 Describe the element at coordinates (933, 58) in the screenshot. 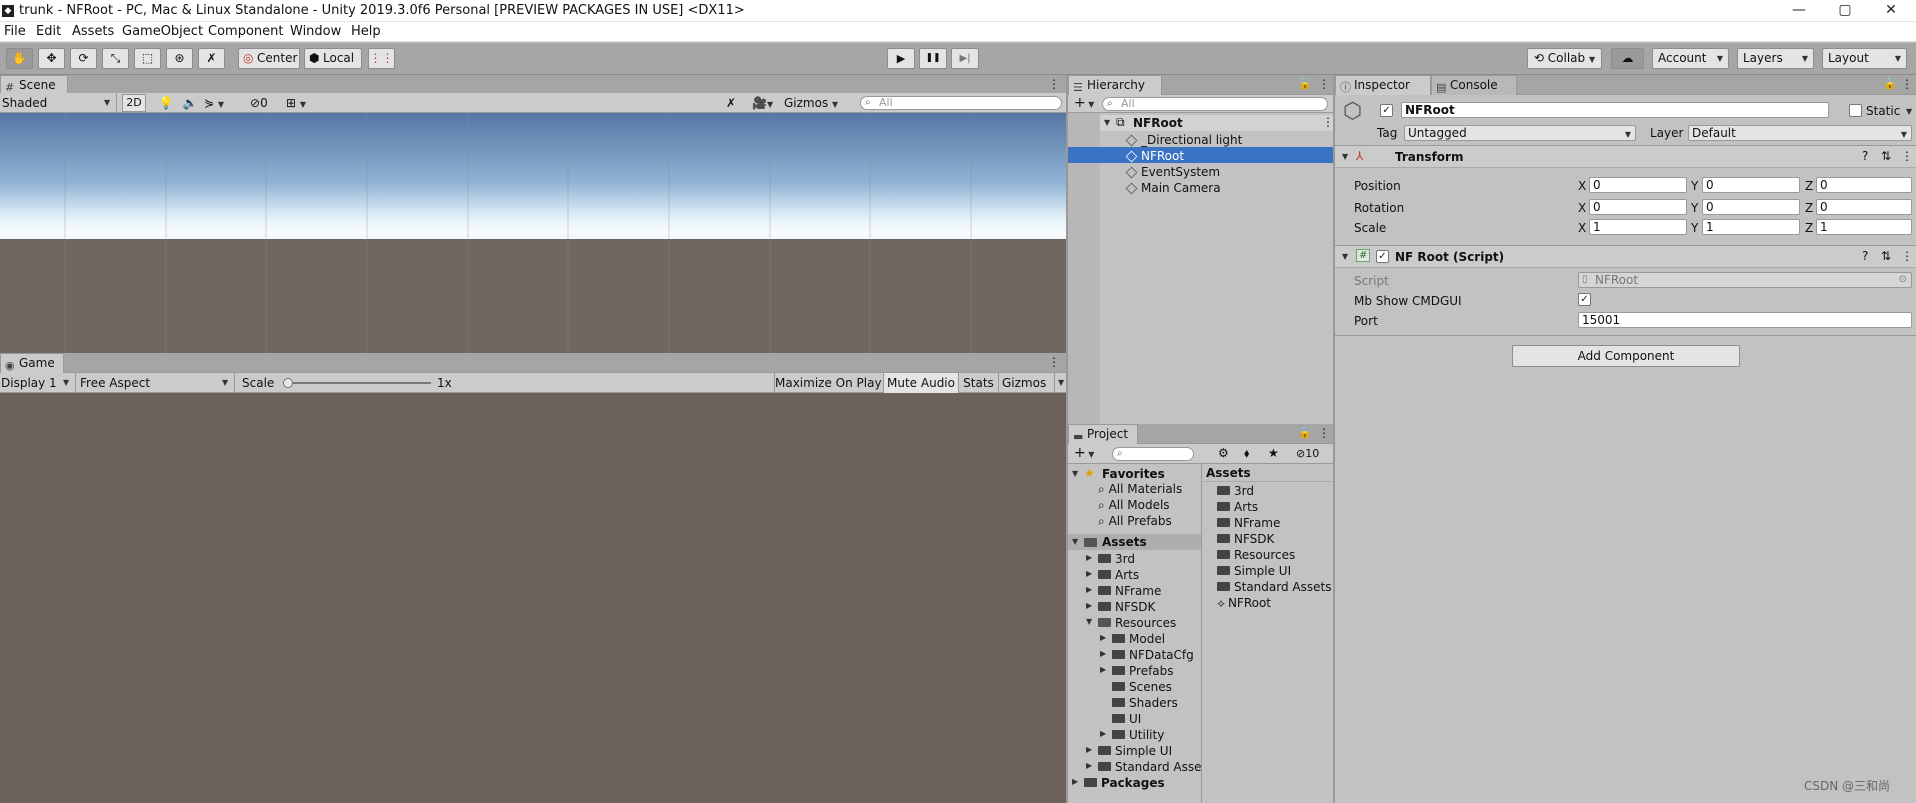

I see `pause-button: ❚❚` at that location.